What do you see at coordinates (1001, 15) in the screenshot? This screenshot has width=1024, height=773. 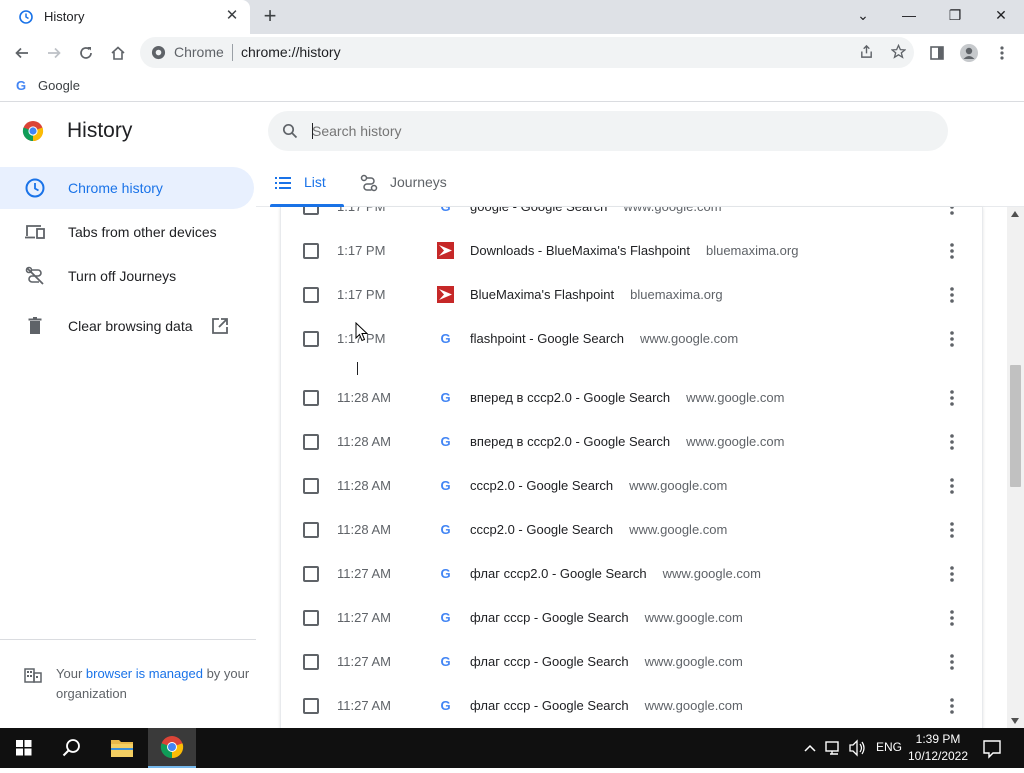 I see `close-window-button: ✕` at bounding box center [1001, 15].